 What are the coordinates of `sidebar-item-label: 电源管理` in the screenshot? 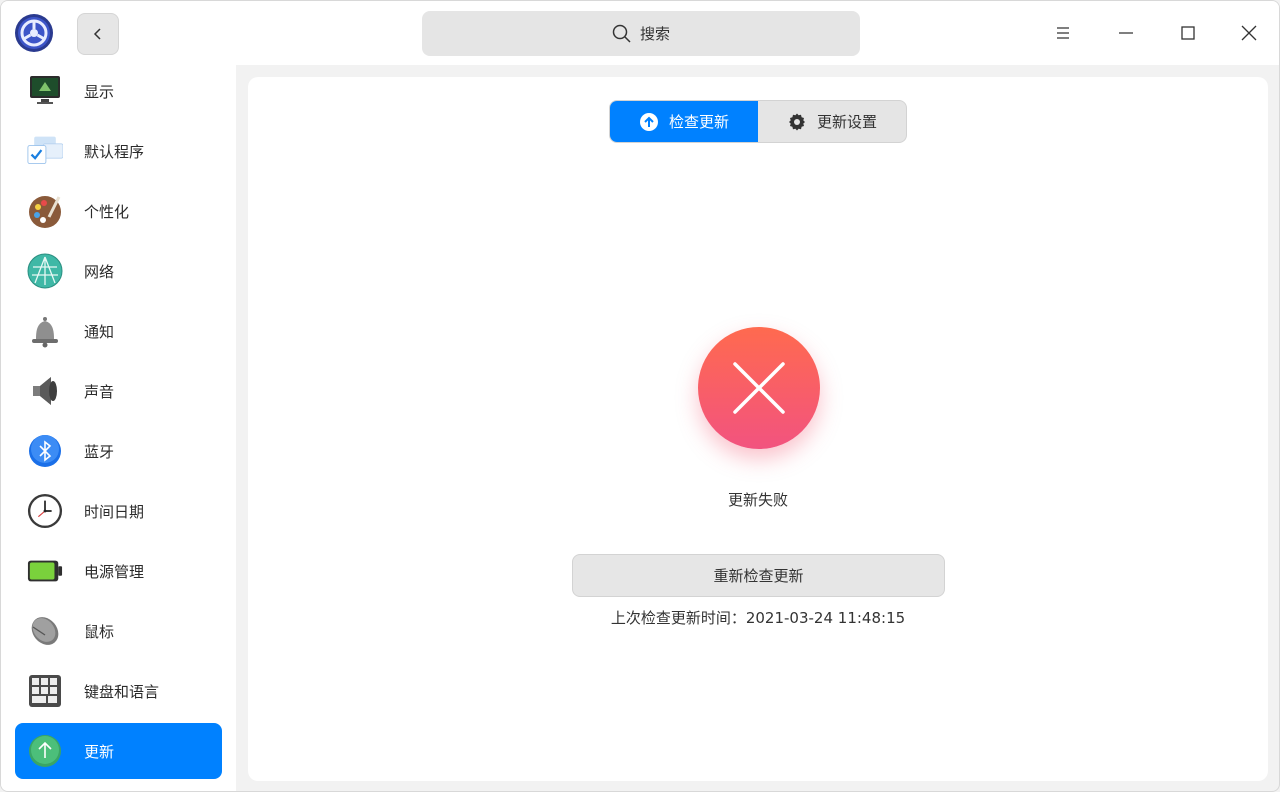 It's located at (114, 571).